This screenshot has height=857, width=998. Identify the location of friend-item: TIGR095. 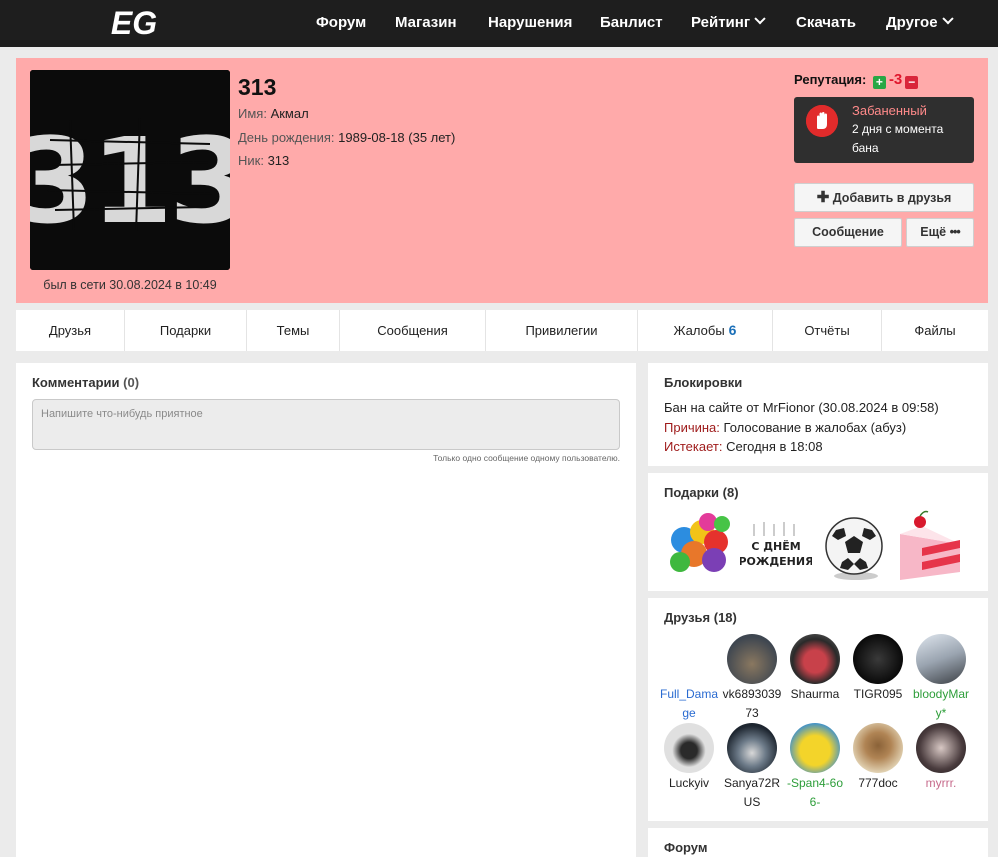
(878, 669).